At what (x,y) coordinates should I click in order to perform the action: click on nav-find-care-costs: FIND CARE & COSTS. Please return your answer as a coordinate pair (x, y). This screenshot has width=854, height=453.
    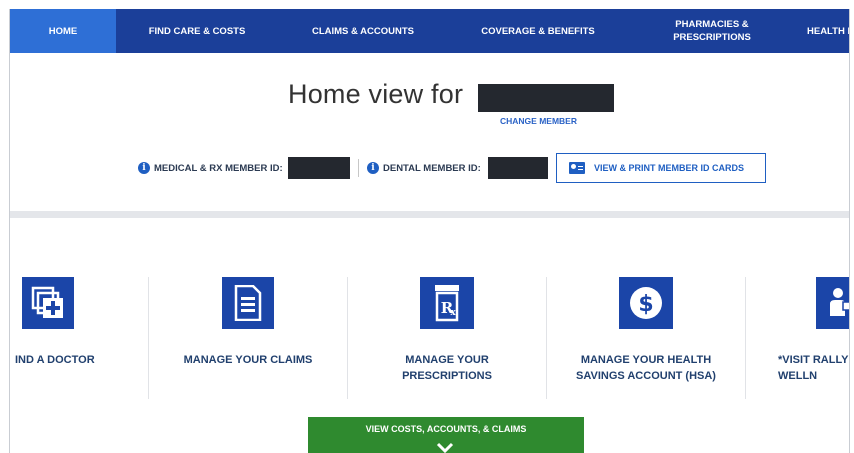
    Looking at the image, I should click on (197, 31).